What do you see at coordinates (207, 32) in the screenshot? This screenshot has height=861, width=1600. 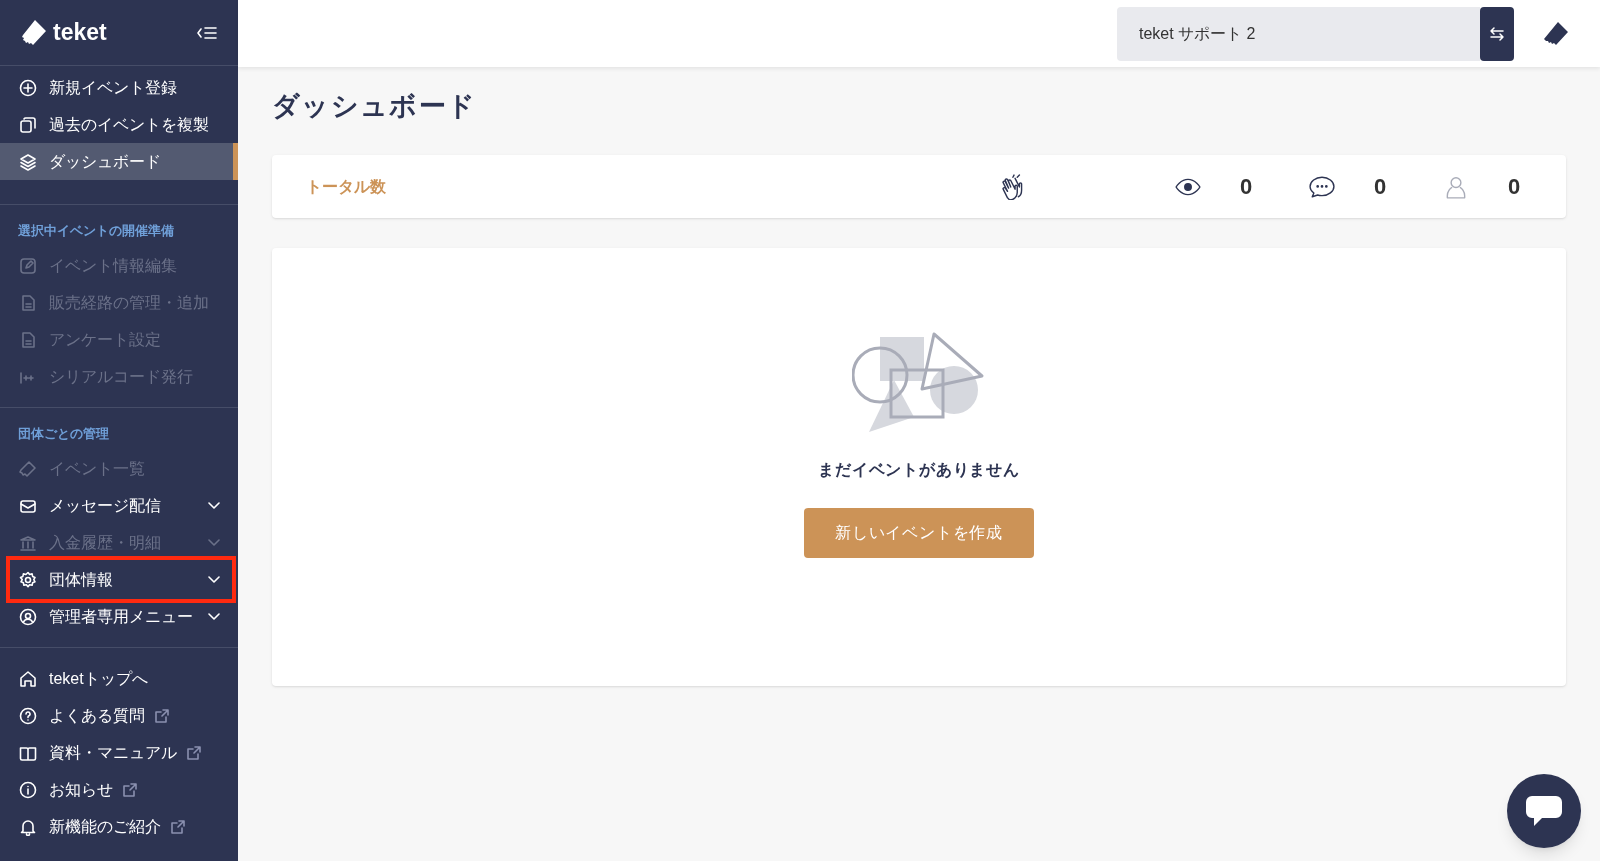 I see `collapse-menu-icon` at bounding box center [207, 32].